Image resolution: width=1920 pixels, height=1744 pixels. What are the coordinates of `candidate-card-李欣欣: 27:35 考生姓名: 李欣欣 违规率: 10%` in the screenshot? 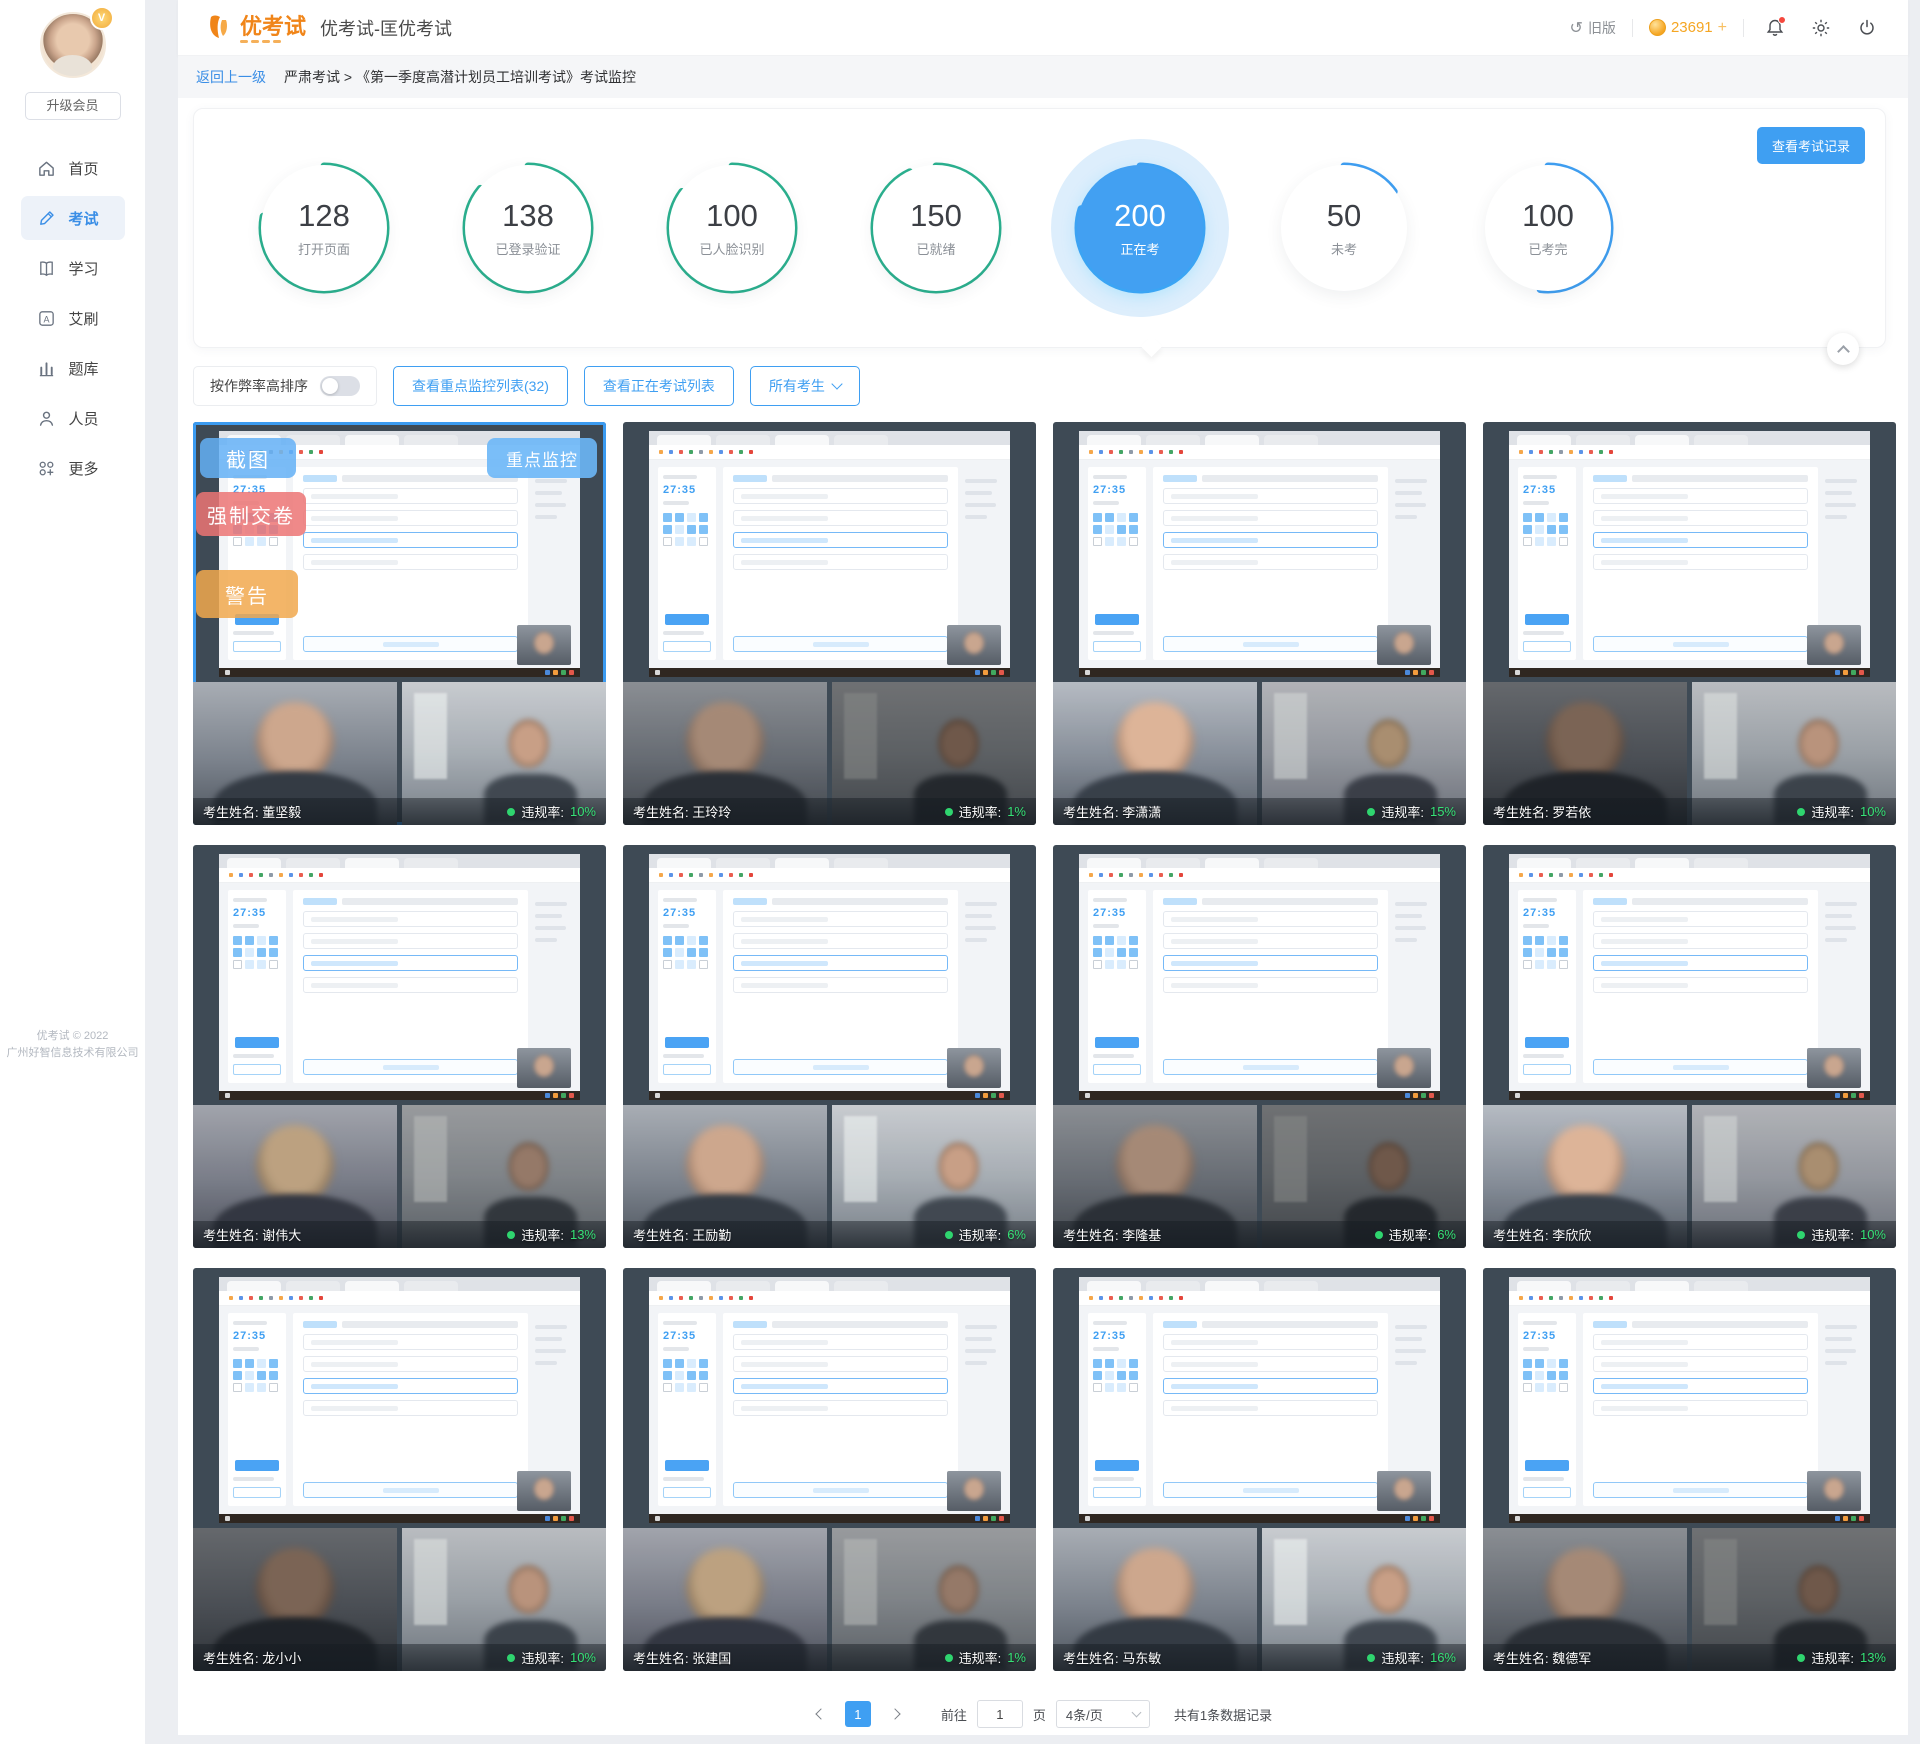 It's located at (1689, 1046).